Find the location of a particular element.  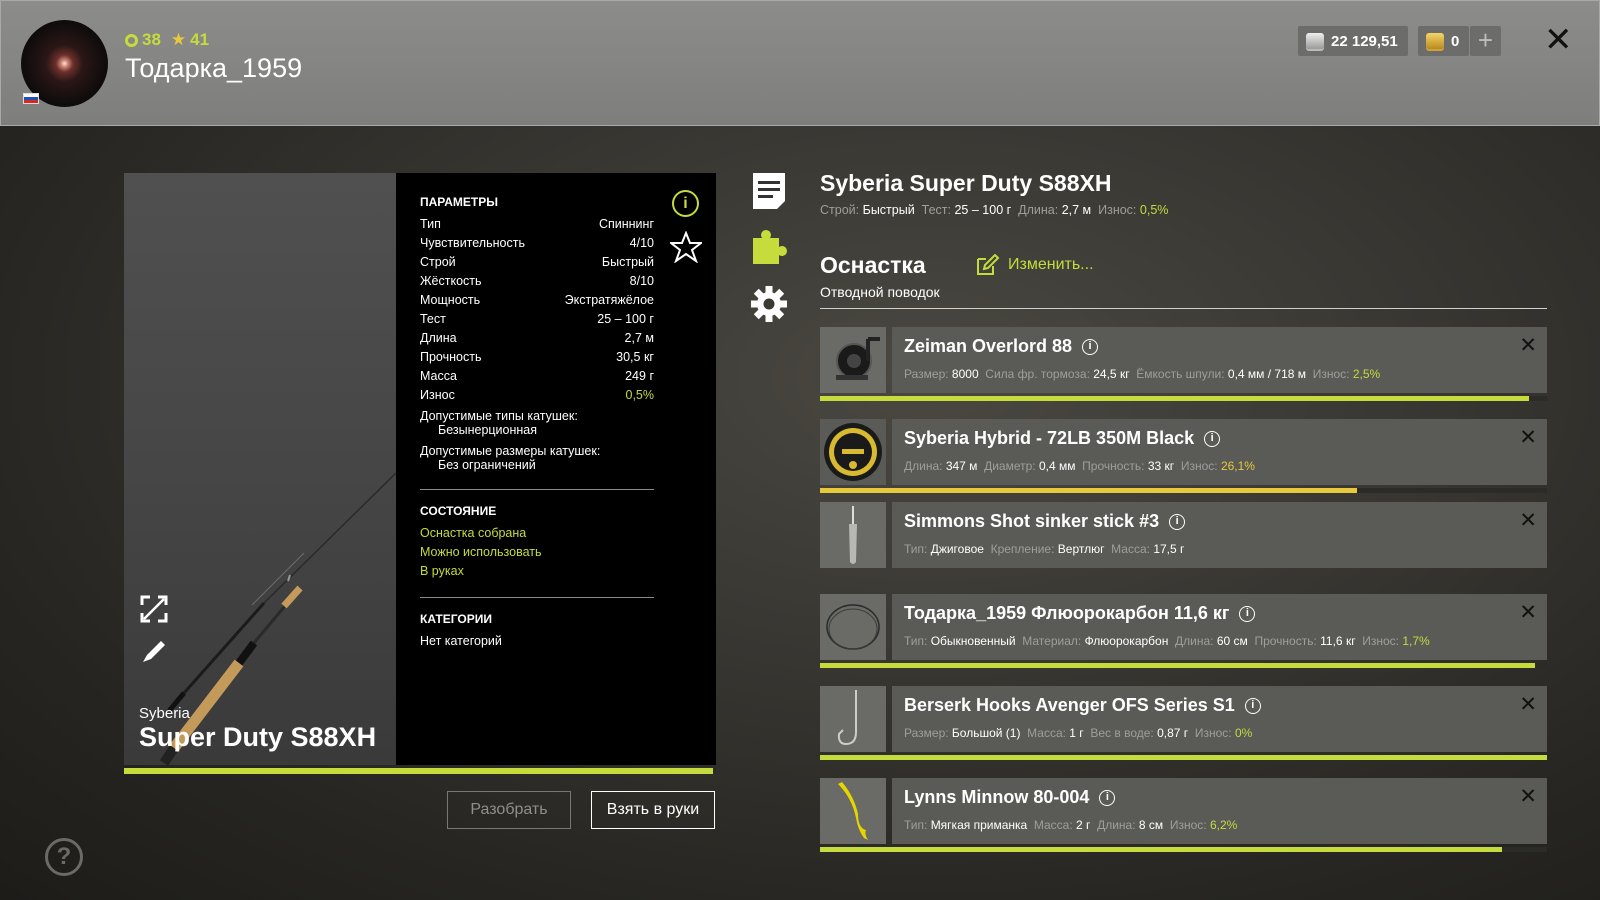

add-currency-button: + is located at coordinates (1485, 41).